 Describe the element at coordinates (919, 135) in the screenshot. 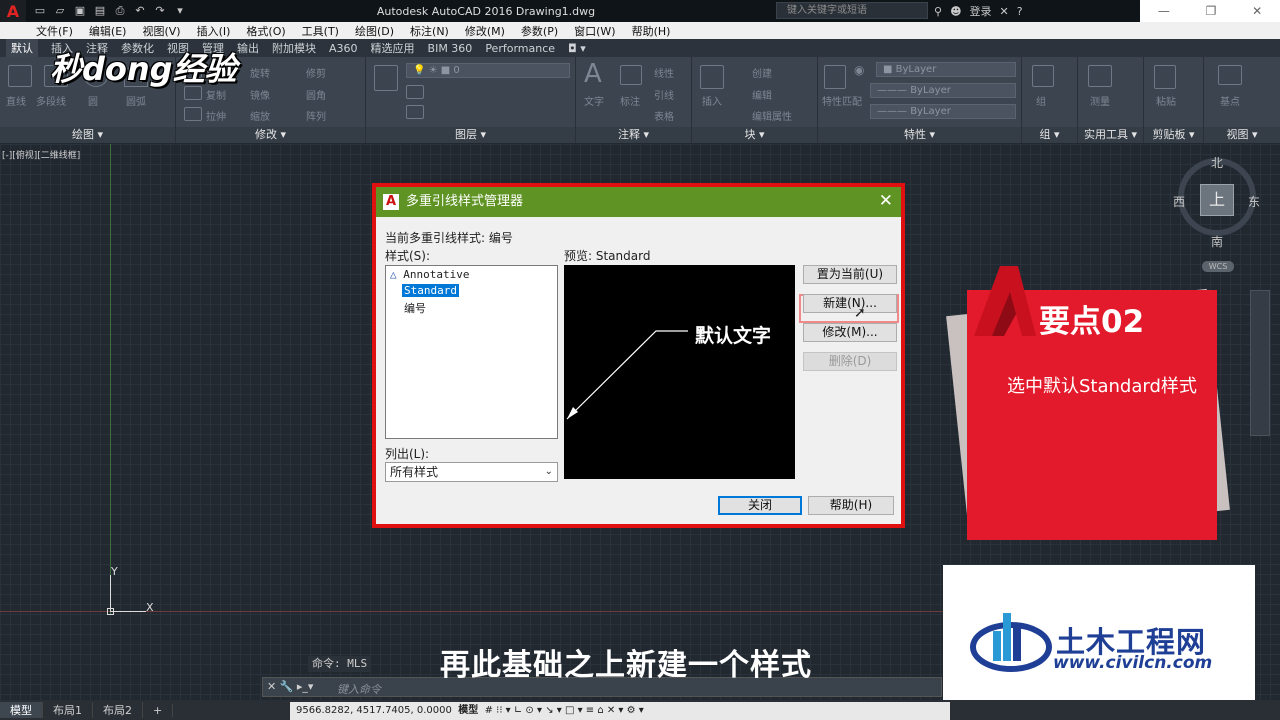

I see `panel-title-properties: 特性 ▾` at that location.